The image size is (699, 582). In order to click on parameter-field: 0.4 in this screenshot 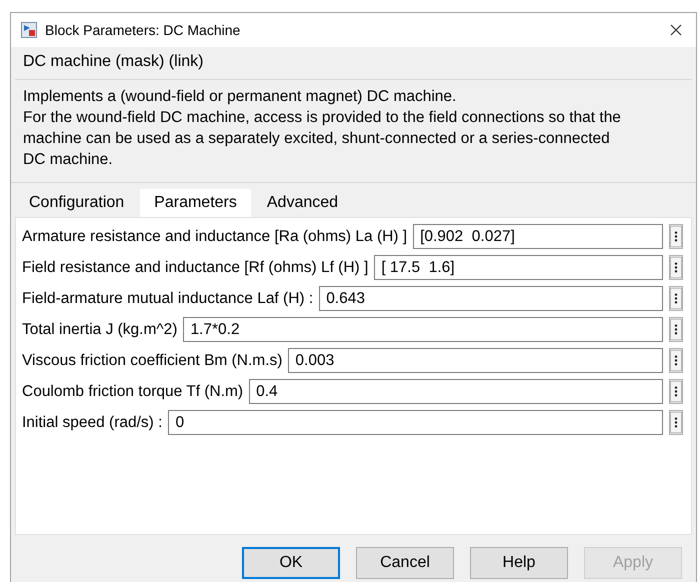, I will do `click(456, 391)`.